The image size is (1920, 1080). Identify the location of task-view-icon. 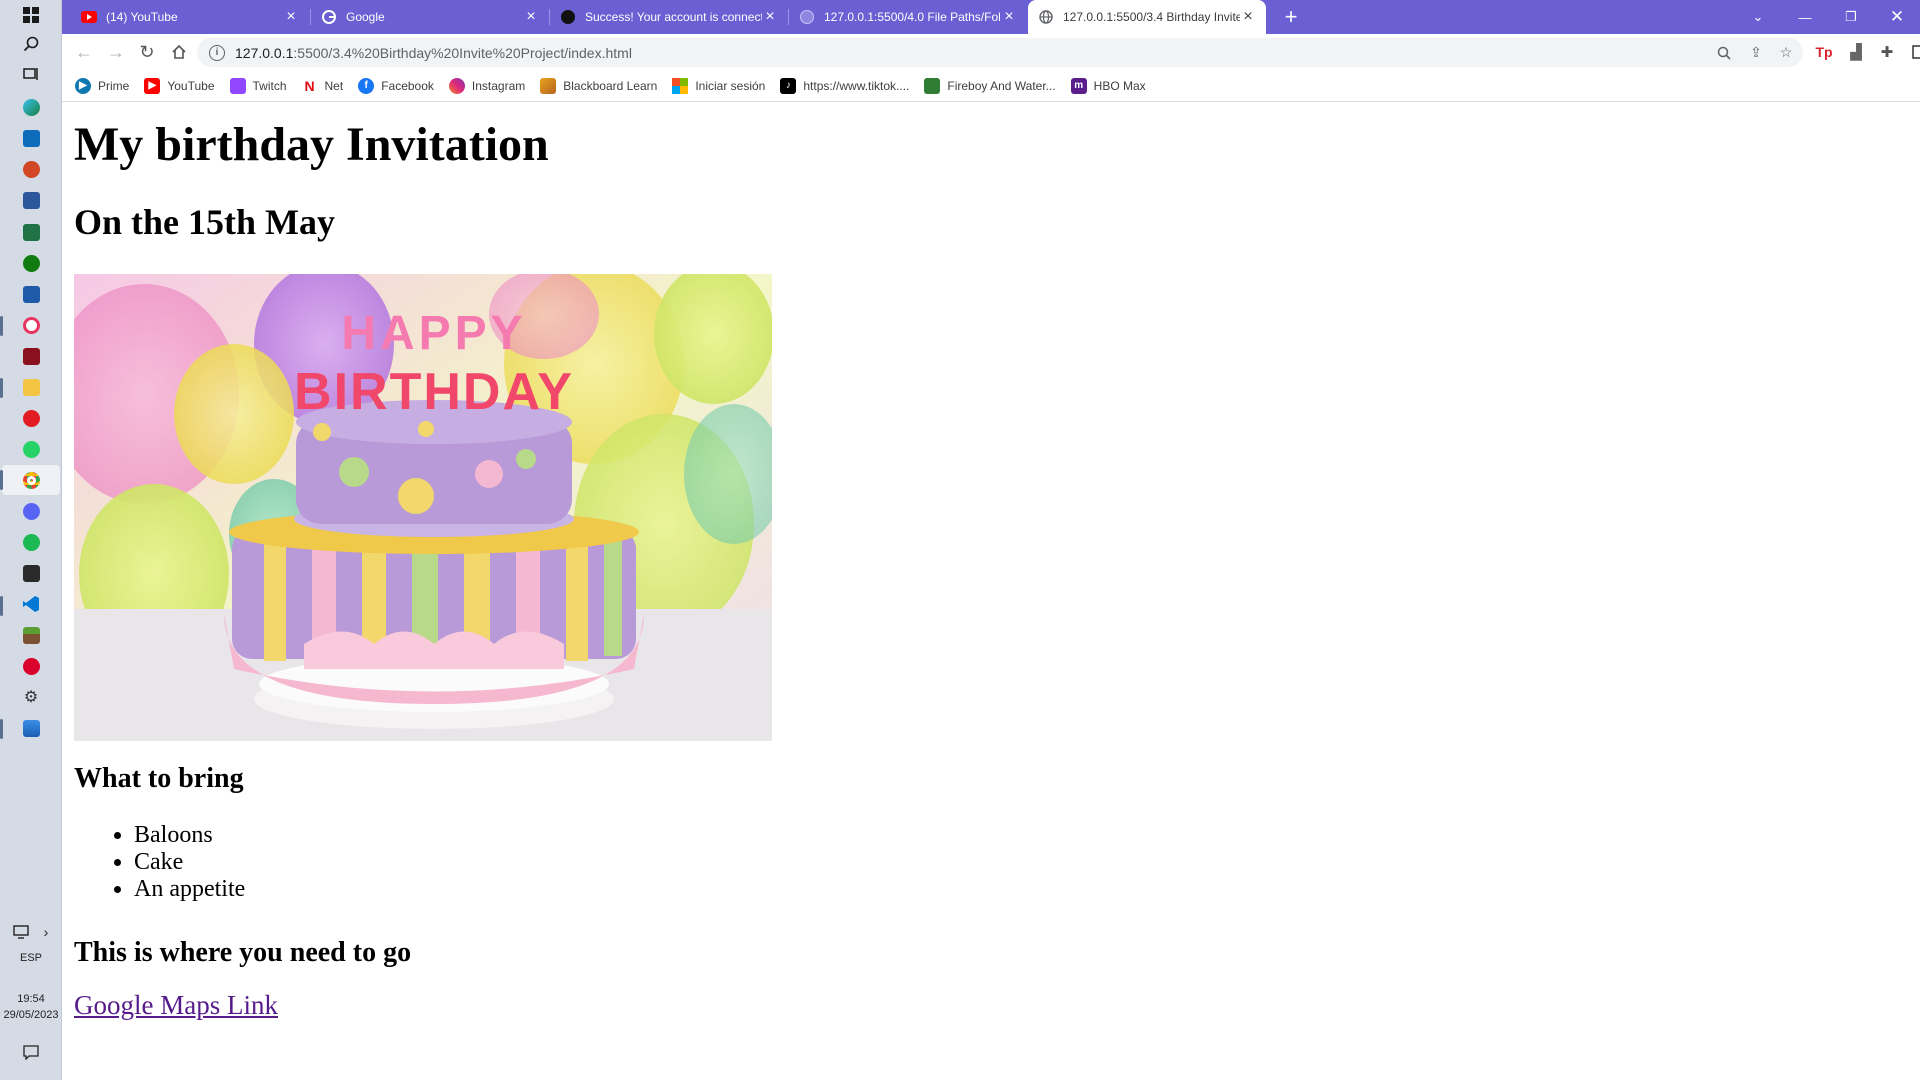
(31, 74).